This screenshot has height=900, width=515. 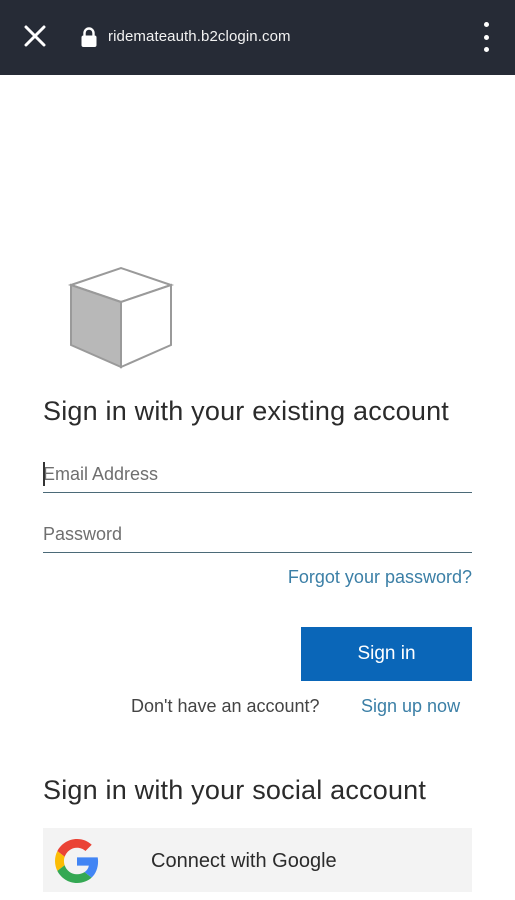 I want to click on forgot-password-link: Forgot your password?, so click(x=380, y=577).